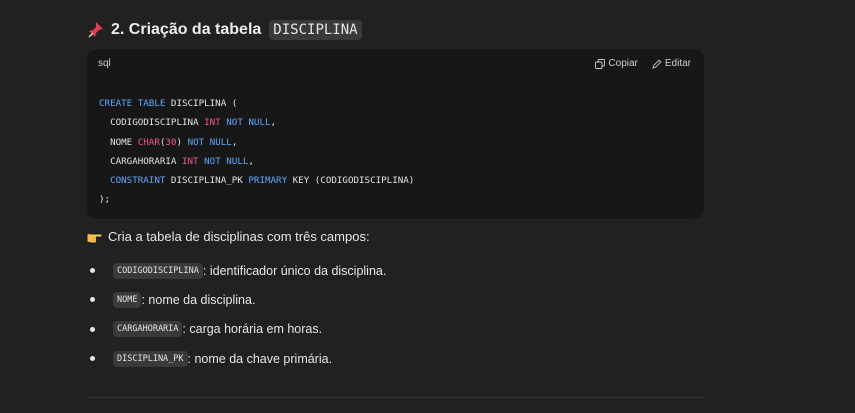  Describe the element at coordinates (186, 29) in the screenshot. I see `section-title: 2. Criação da tabela` at that location.